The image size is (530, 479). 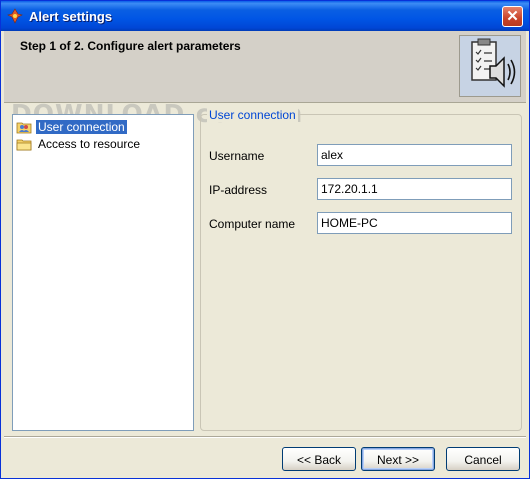 I want to click on next-button: Next >>, so click(x=398, y=459).